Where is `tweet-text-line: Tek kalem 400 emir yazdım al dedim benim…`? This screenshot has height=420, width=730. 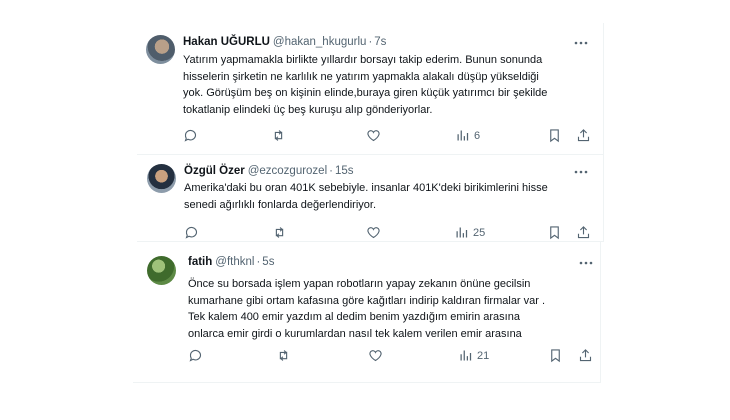
tweet-text-line: Tek kalem 400 emir yazdım al dedim benim… is located at coordinates (354, 317).